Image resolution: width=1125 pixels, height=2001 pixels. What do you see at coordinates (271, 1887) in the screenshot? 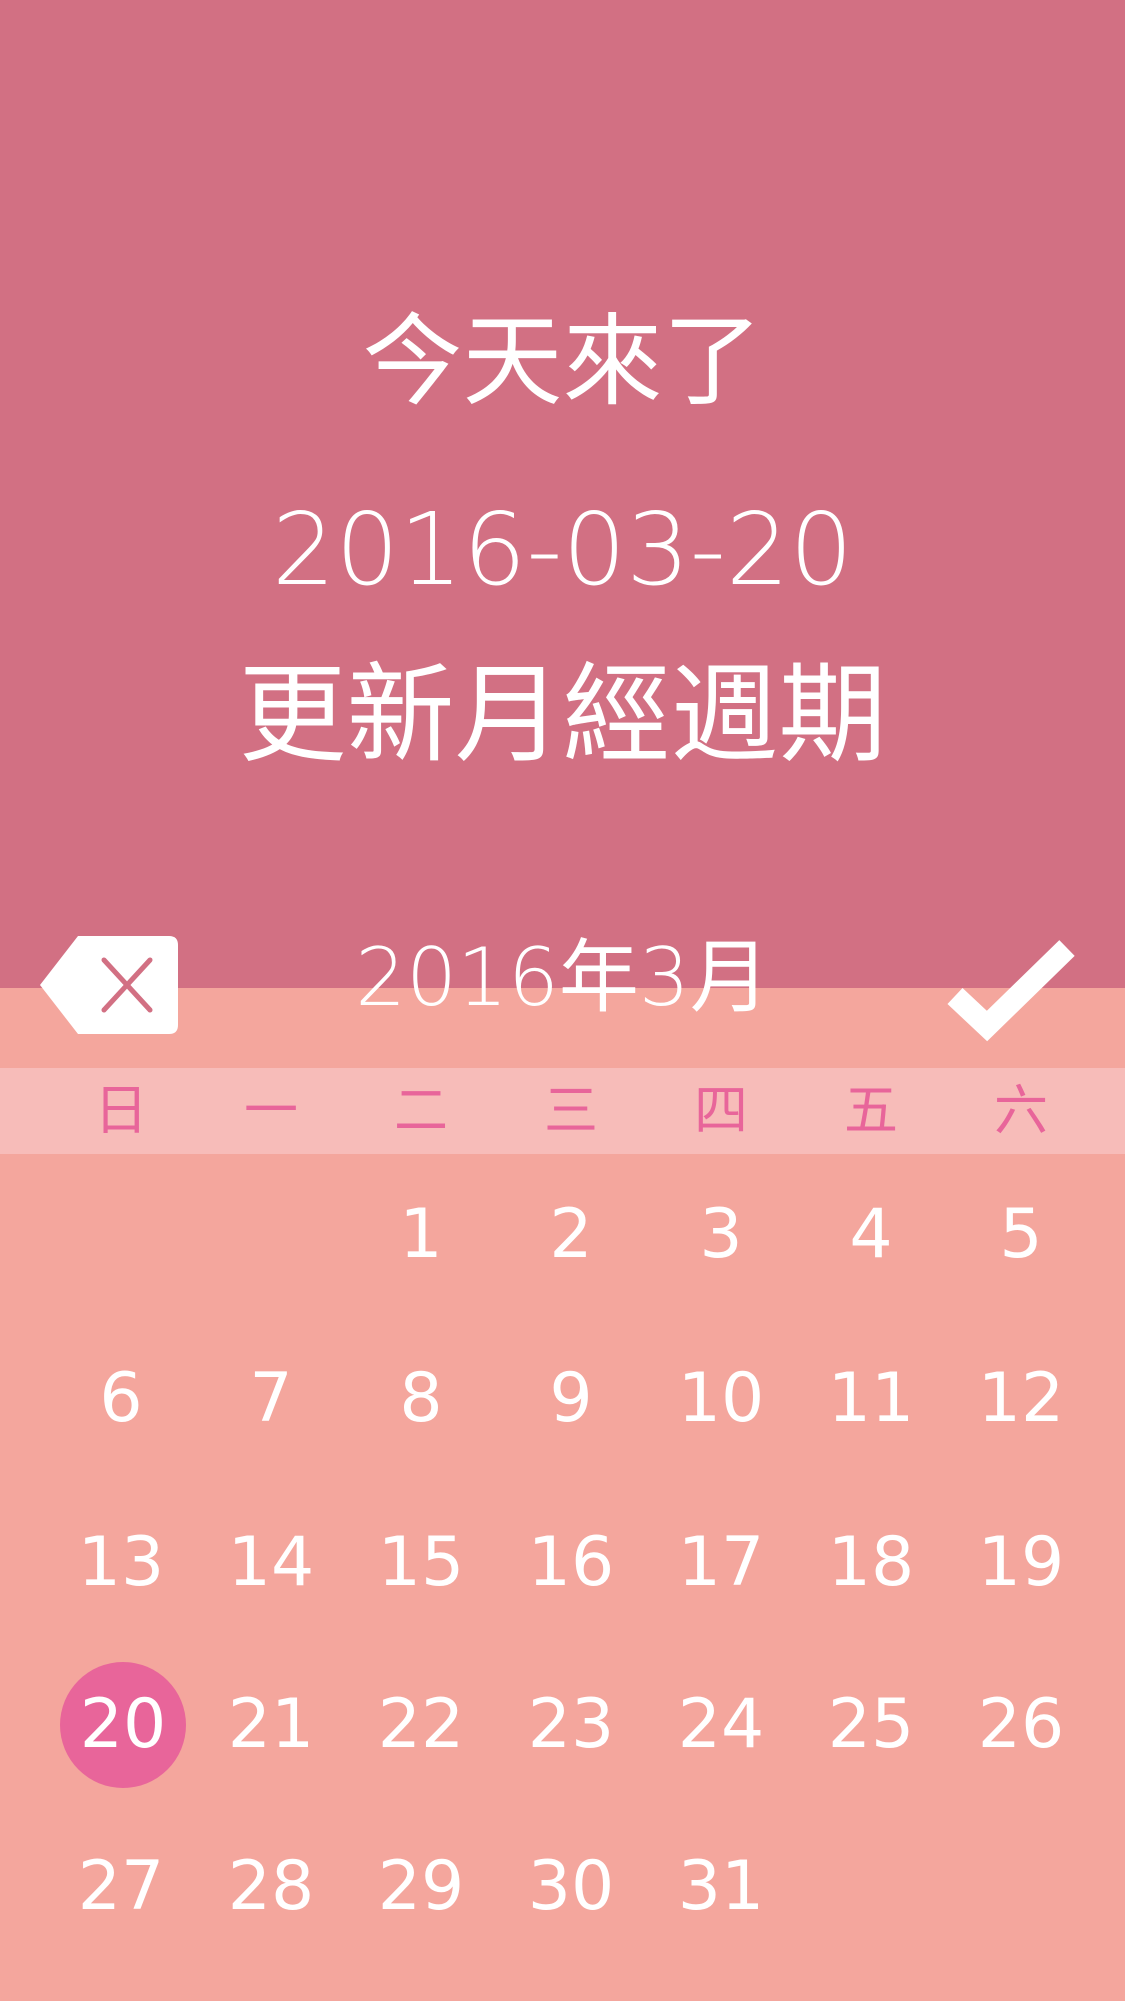
I see `calendar-day: 28` at bounding box center [271, 1887].